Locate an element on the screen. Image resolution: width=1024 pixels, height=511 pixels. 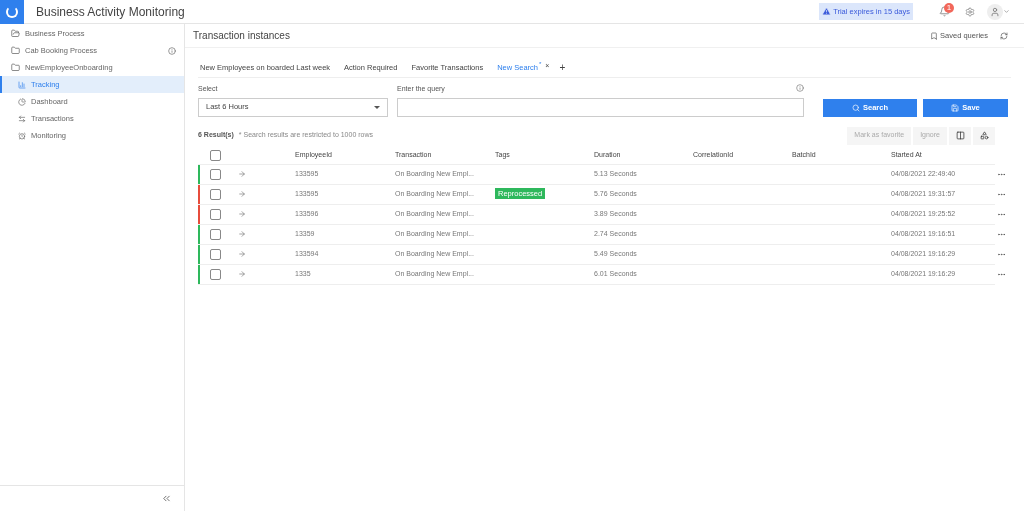
alarm-clock-icon is located at coordinates (22, 135).